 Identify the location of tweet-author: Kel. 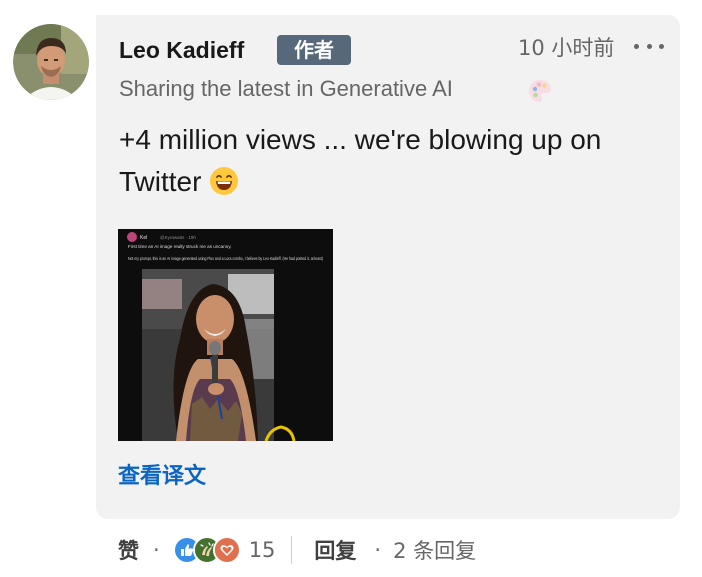
(143, 238).